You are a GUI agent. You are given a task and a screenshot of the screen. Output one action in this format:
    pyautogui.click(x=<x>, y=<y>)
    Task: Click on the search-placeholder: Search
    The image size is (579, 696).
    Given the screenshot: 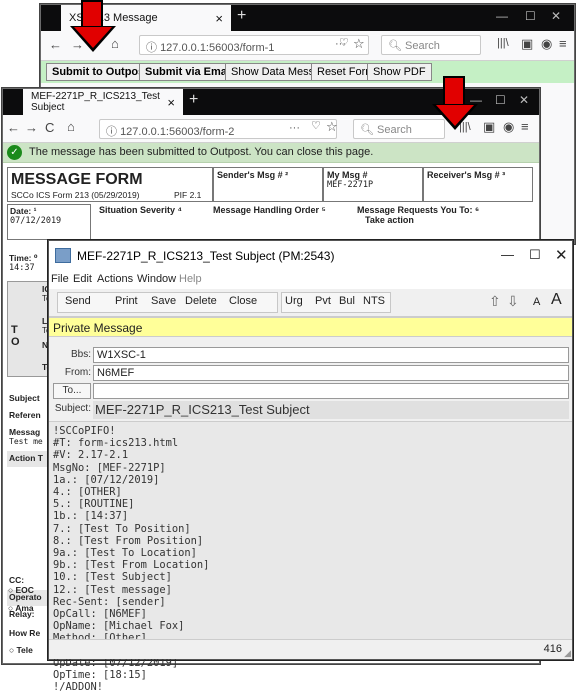 What is the action you would take?
    pyautogui.click(x=422, y=46)
    